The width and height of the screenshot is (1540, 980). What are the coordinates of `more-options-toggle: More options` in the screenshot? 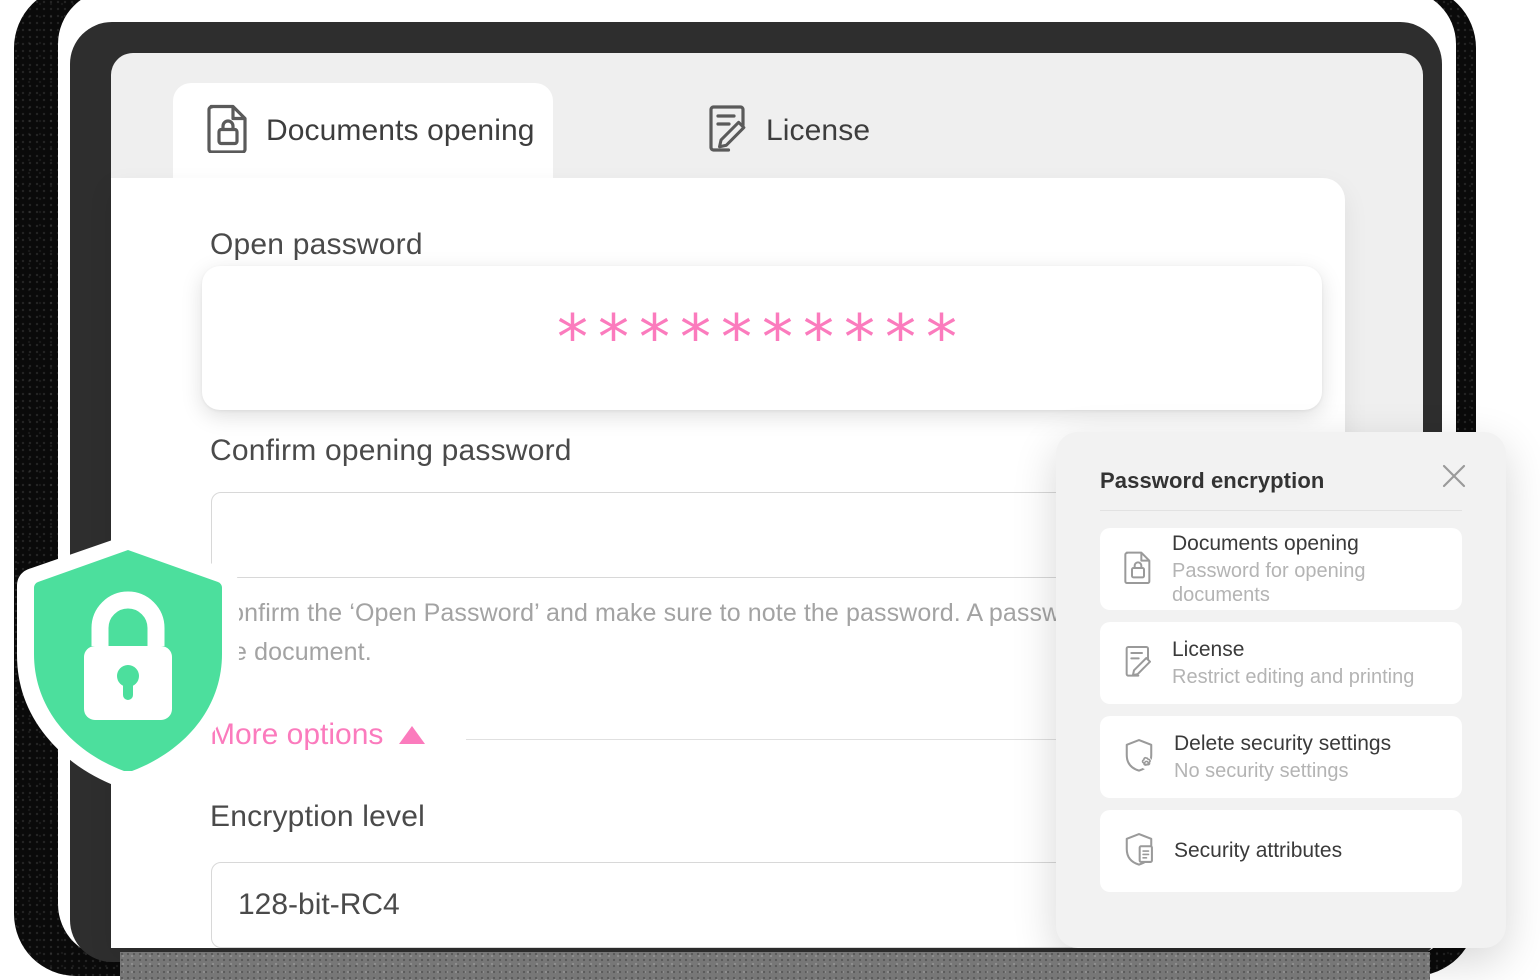 It's located at (318, 735).